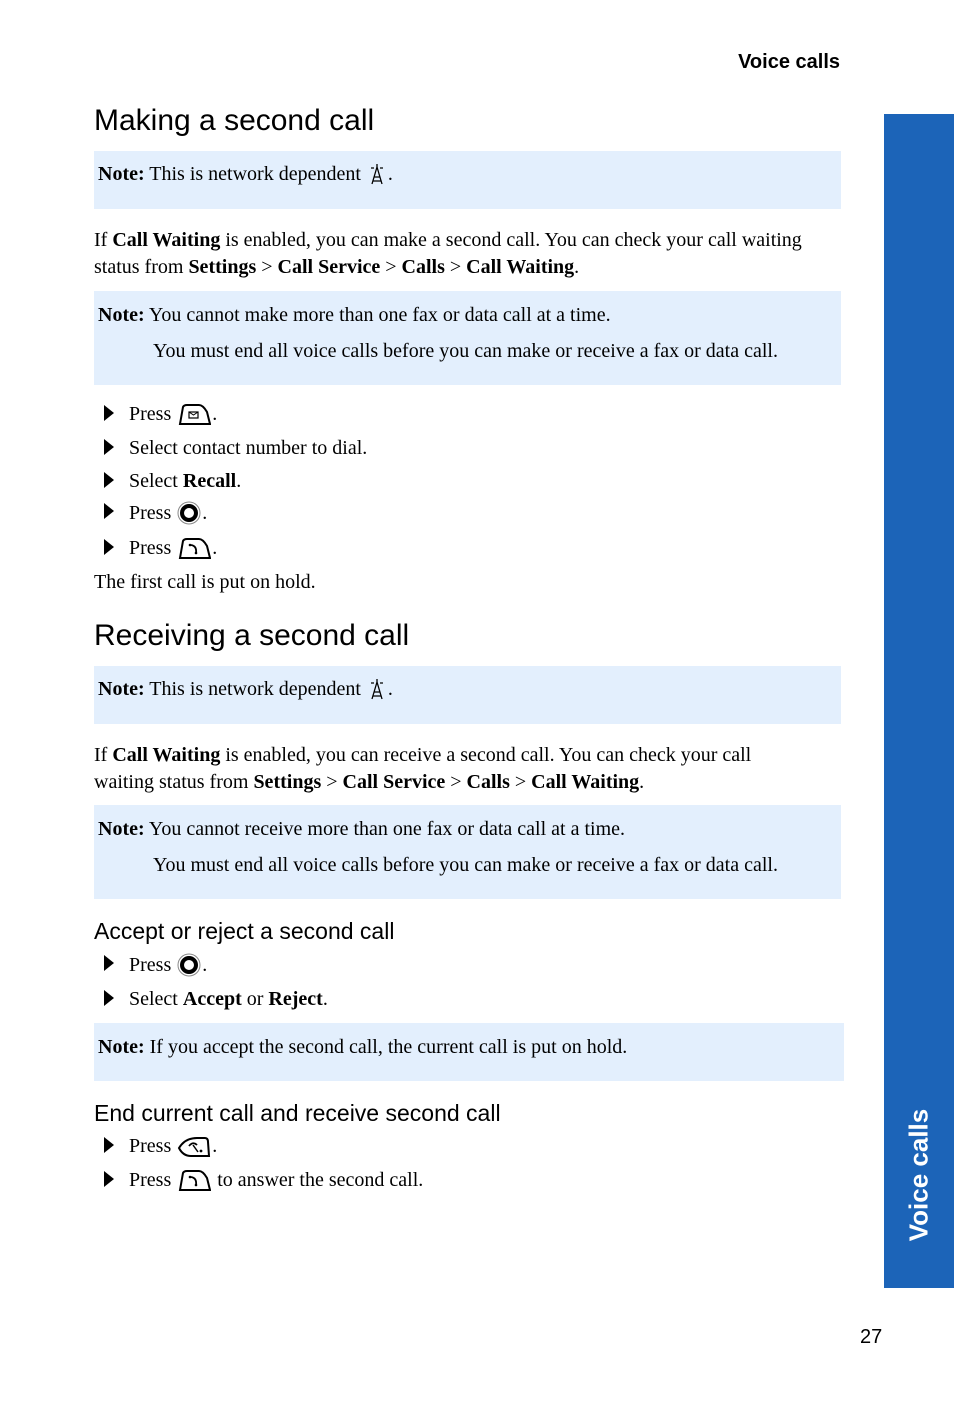 The width and height of the screenshot is (954, 1409). Describe the element at coordinates (789, 62) in the screenshot. I see `running-header: Voice calls` at that location.